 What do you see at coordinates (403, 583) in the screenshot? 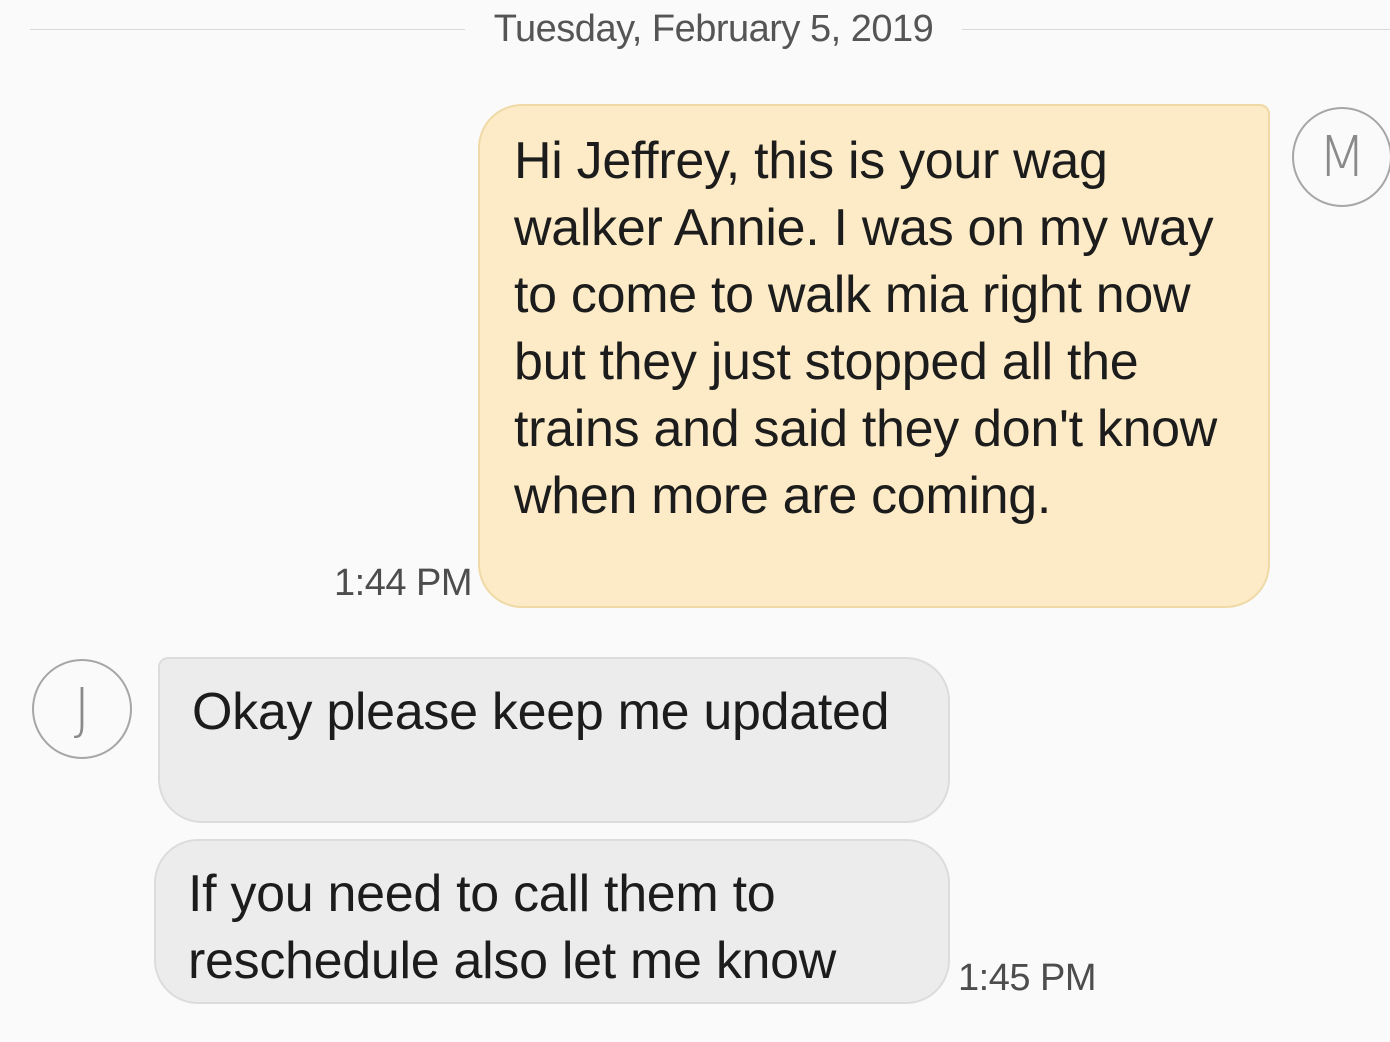
I see `message-timestamp: 1:44 PM` at bounding box center [403, 583].